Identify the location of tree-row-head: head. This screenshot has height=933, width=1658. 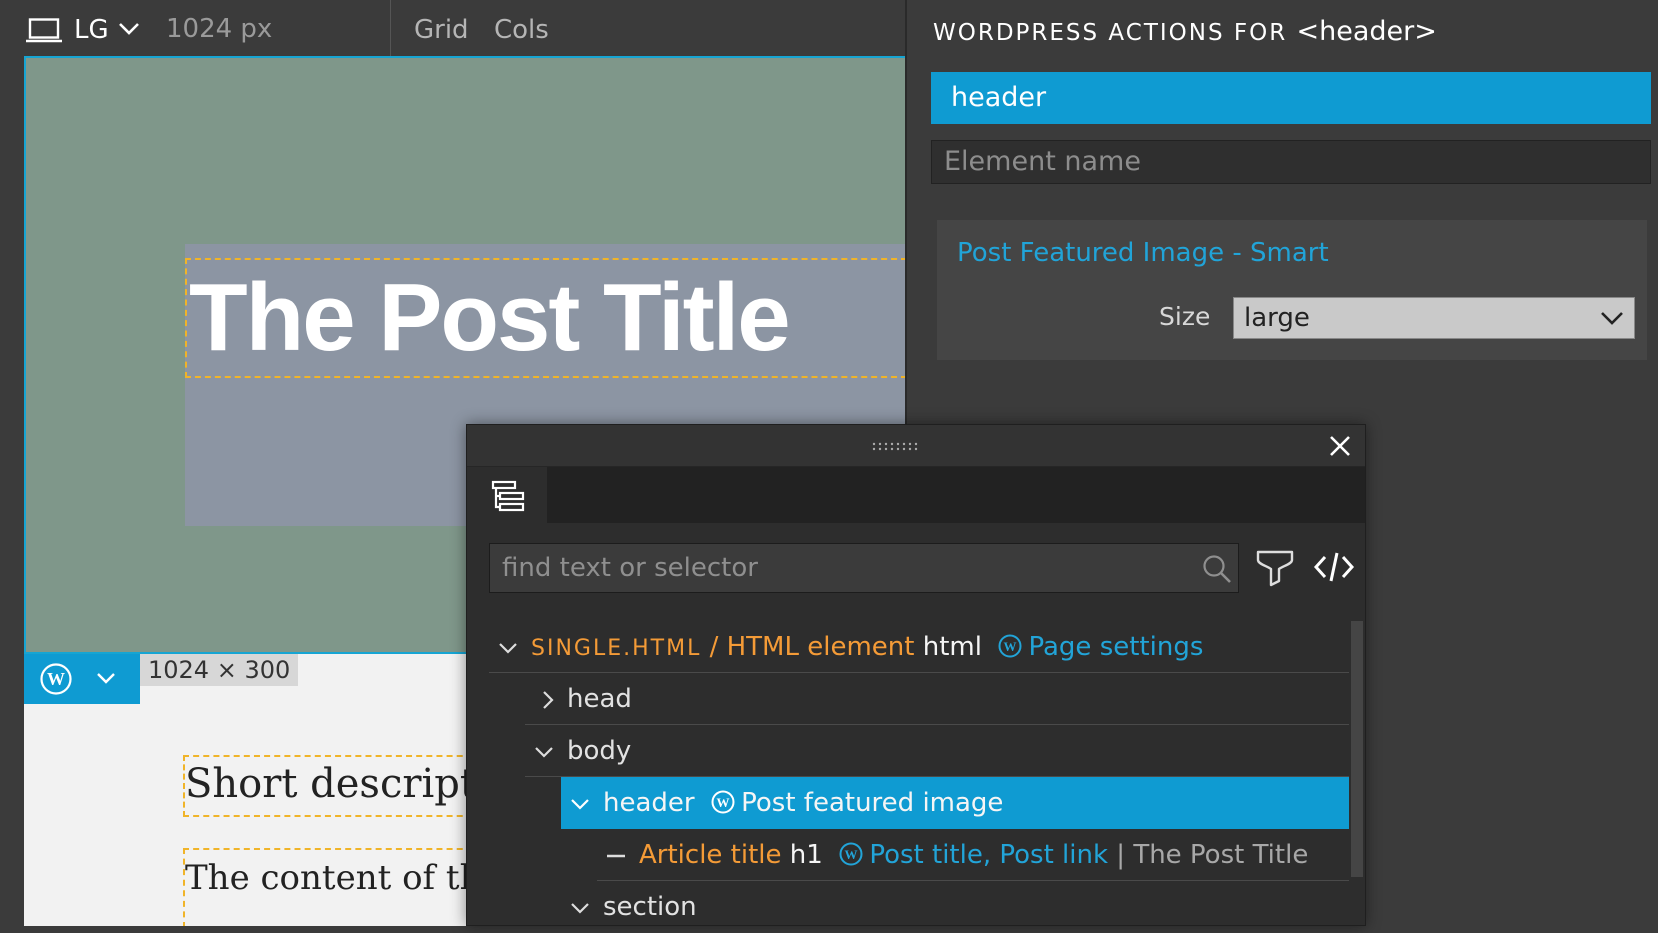
(937, 699).